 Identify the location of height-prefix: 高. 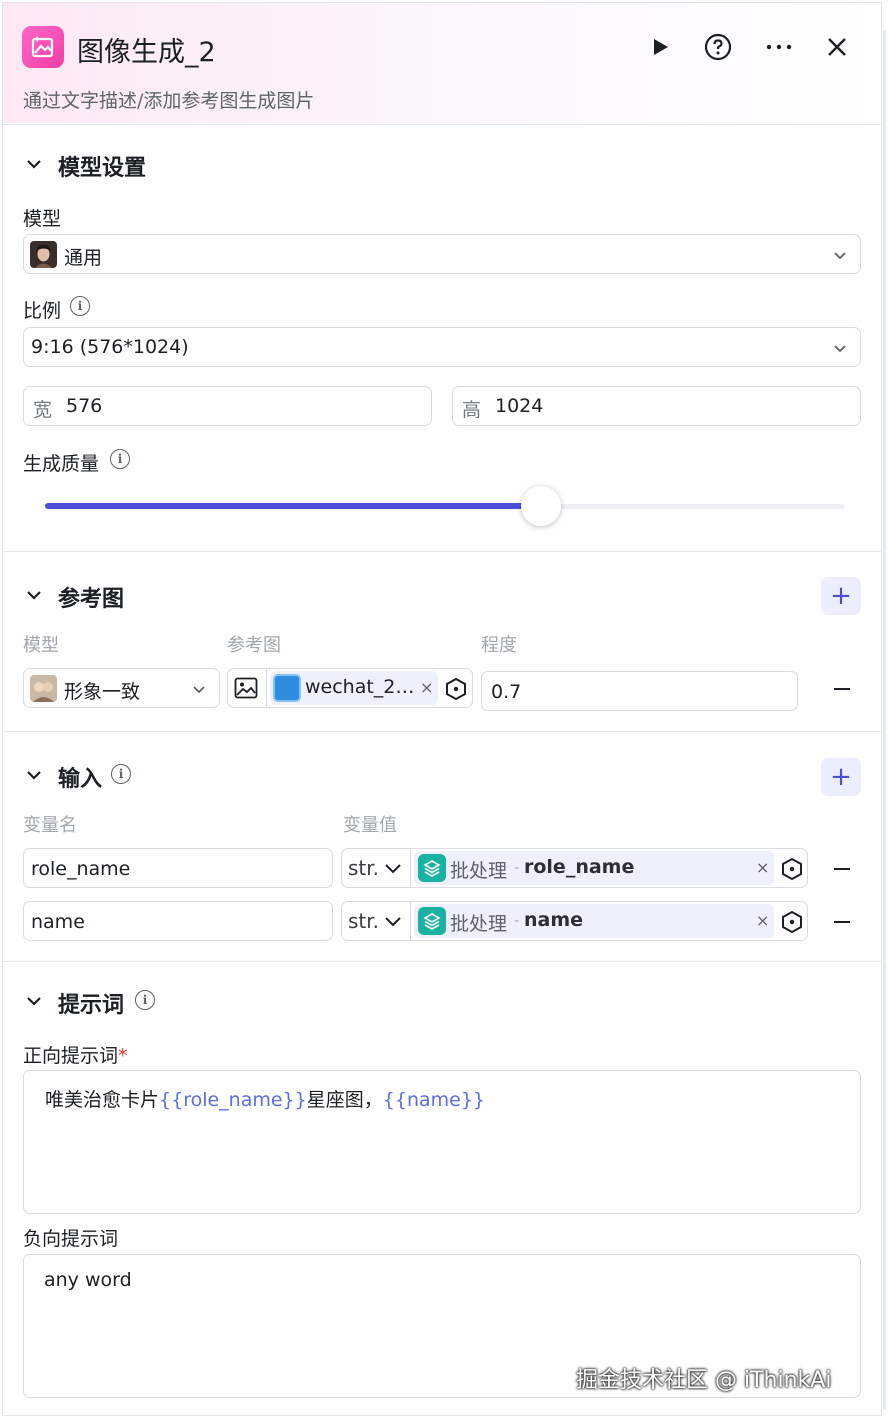
(472, 410).